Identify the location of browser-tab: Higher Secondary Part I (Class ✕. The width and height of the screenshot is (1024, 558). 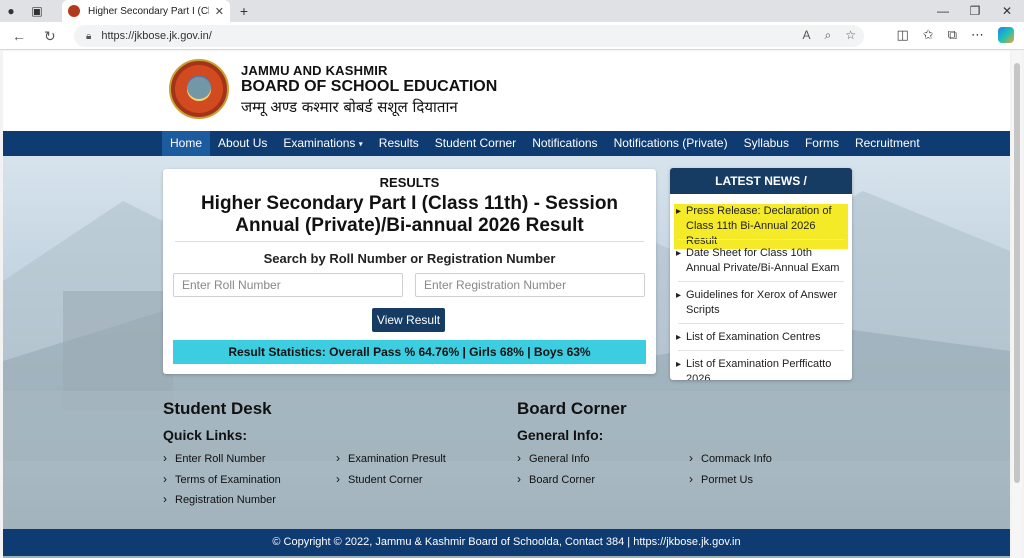
(146, 11).